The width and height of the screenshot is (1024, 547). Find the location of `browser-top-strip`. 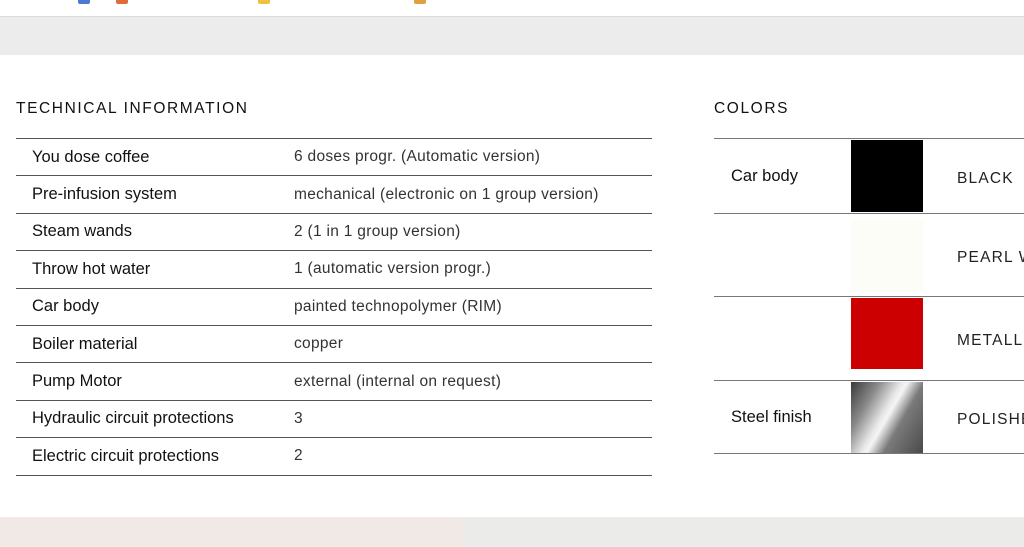

browser-top-strip is located at coordinates (512, 8).